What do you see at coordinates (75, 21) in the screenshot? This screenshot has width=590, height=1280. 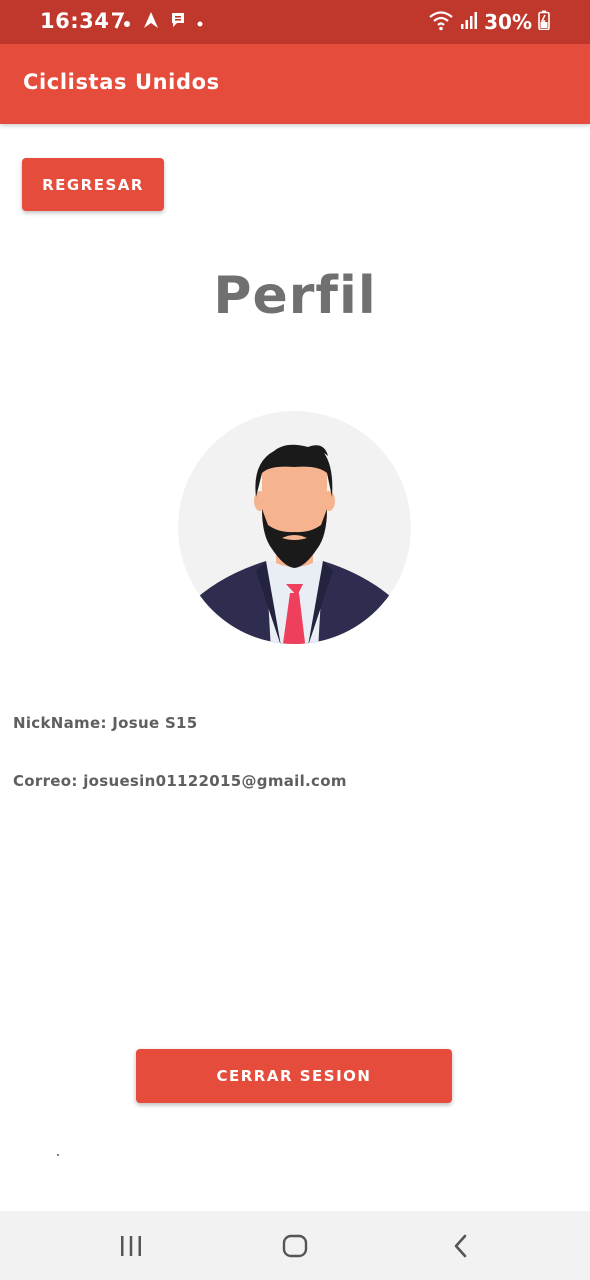 I see `status-time: 16:34` at bounding box center [75, 21].